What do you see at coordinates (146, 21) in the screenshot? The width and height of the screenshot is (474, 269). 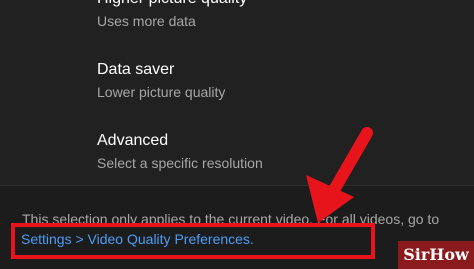 I see `option-subtitle: Uses more data` at bounding box center [146, 21].